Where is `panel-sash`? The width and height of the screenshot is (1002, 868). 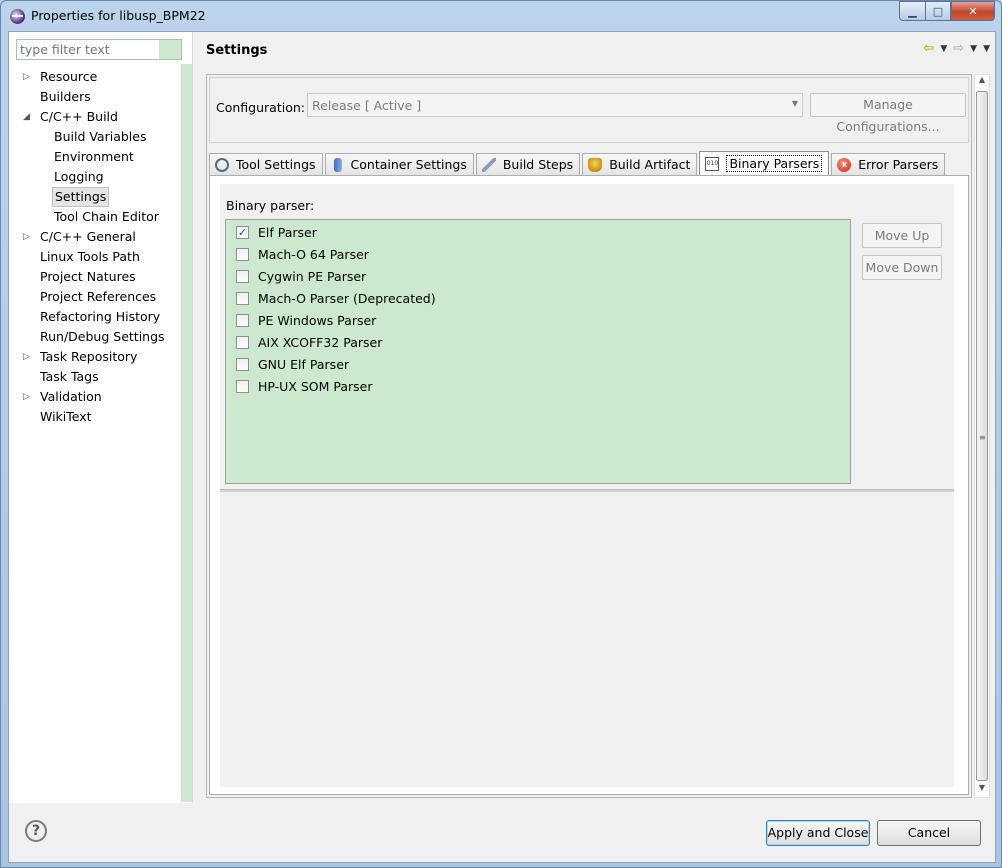 panel-sash is located at coordinates (587, 490).